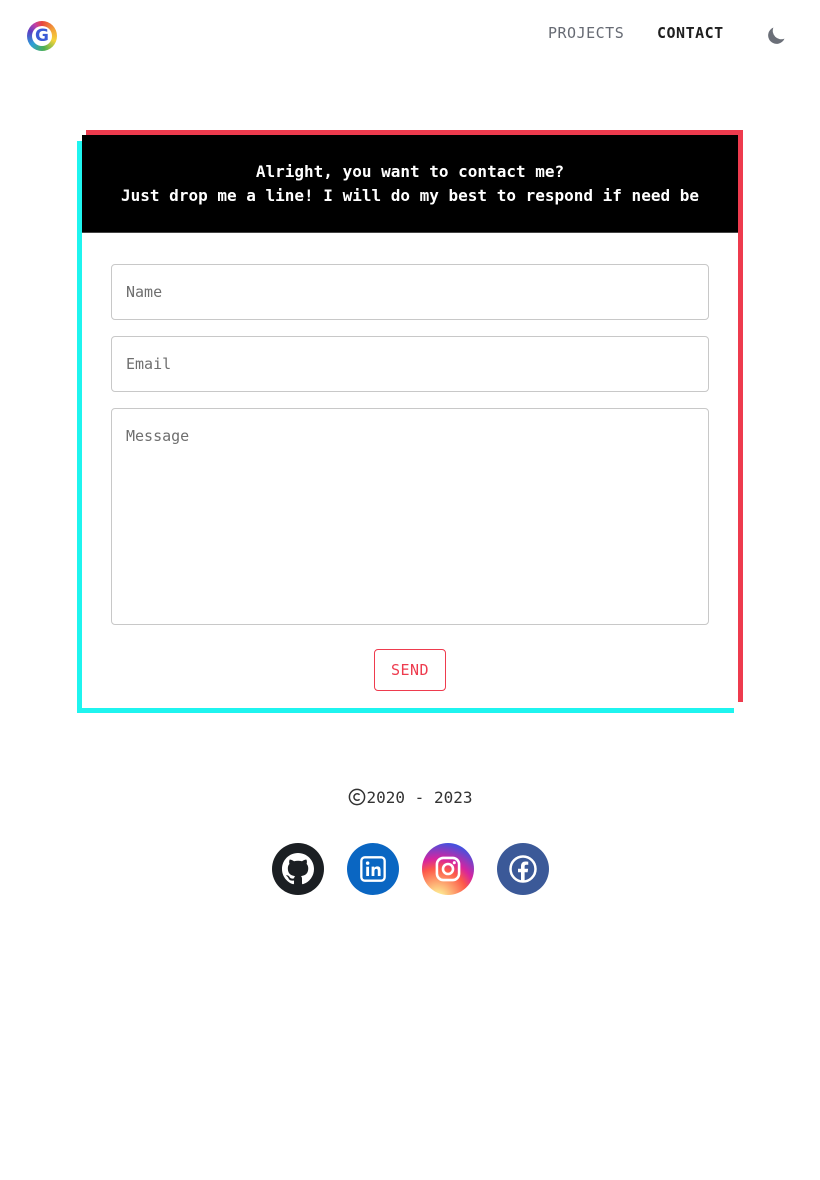 This screenshot has height=1180, width=820. I want to click on email-input, so click(410, 364).